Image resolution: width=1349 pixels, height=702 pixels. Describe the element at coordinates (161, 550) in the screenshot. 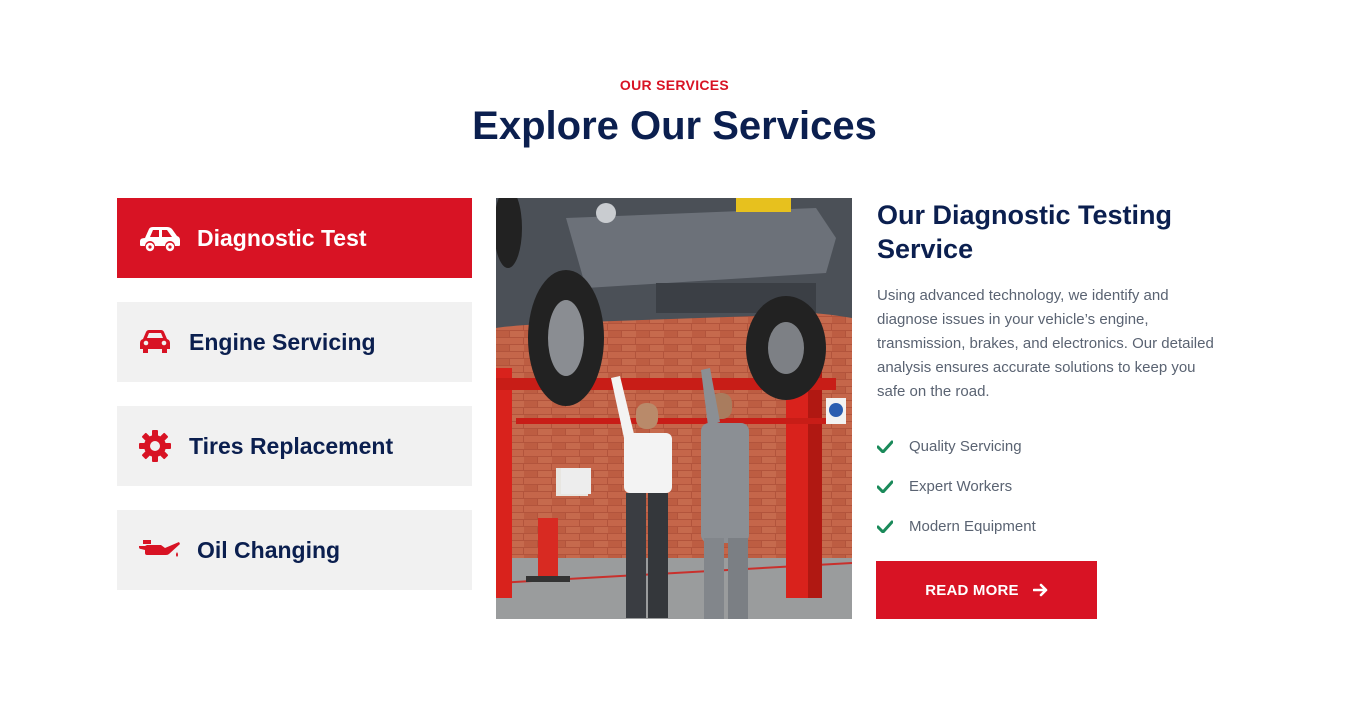

I see `oil-can-icon` at that location.